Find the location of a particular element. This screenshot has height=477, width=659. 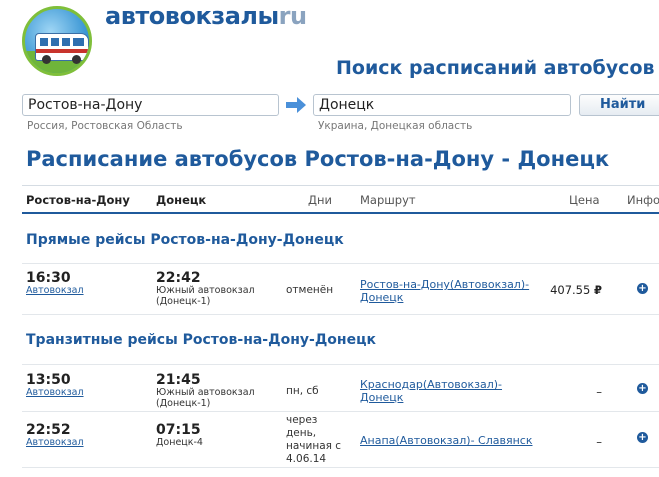

price-value: 407.55 ₽ is located at coordinates (557, 290).